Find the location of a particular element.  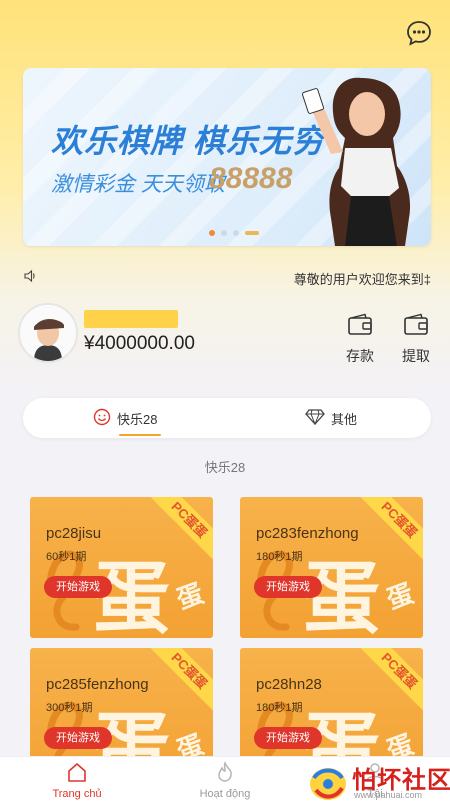

game-name: pc285fenzhong is located at coordinates (97, 684).